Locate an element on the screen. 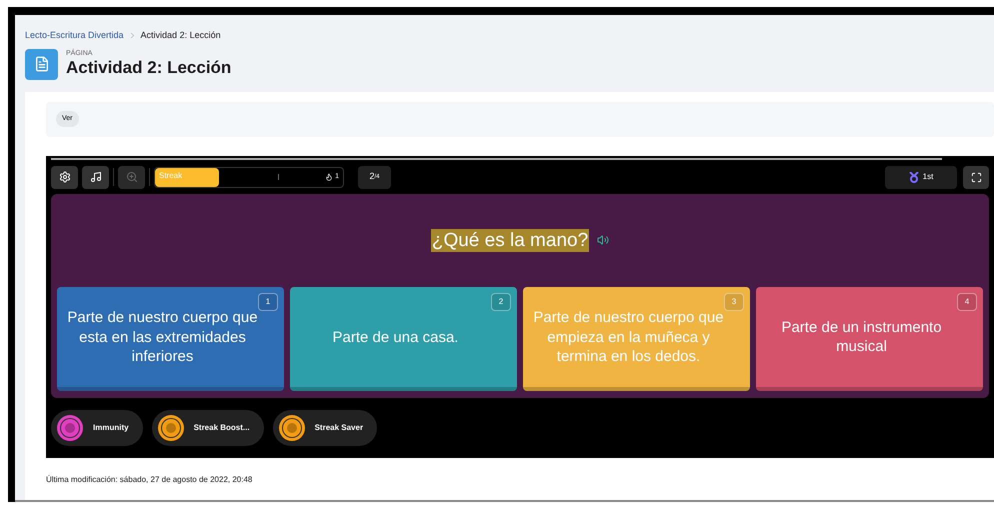 This screenshot has width=994, height=509. speaker-icon is located at coordinates (603, 240).